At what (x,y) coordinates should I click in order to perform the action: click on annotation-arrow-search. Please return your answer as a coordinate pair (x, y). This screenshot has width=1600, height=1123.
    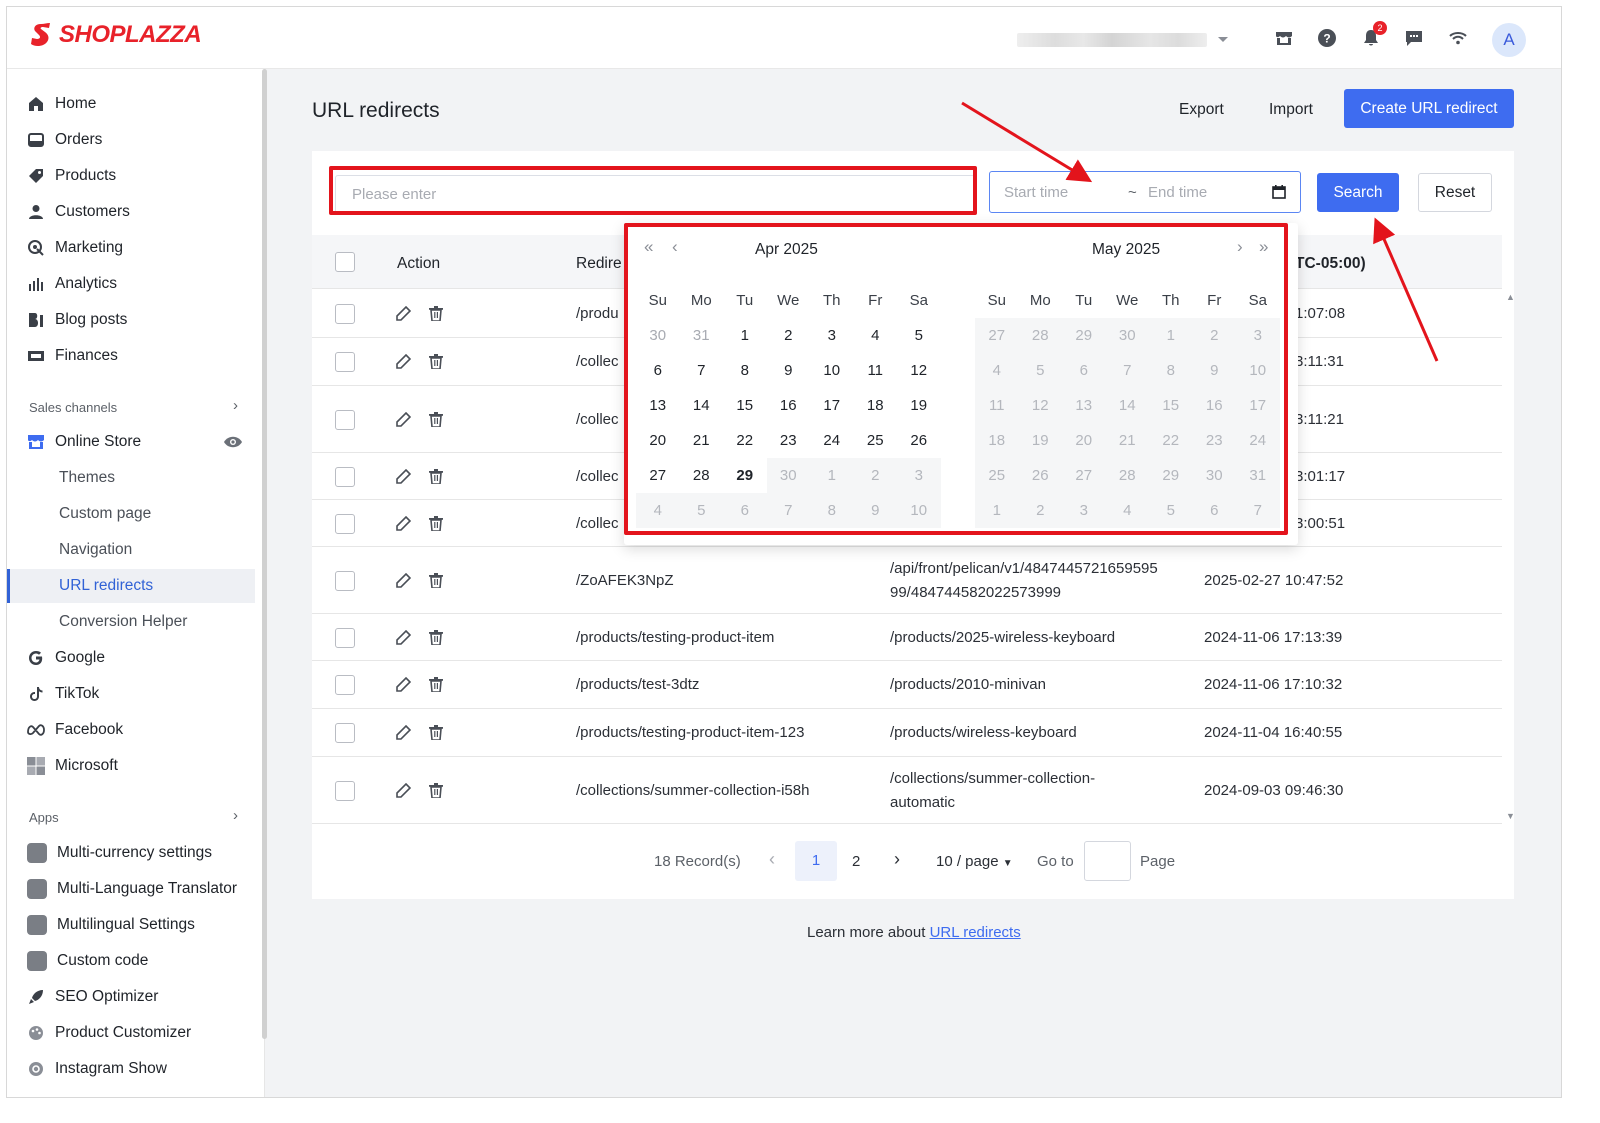
    Looking at the image, I should click on (1406, 289).